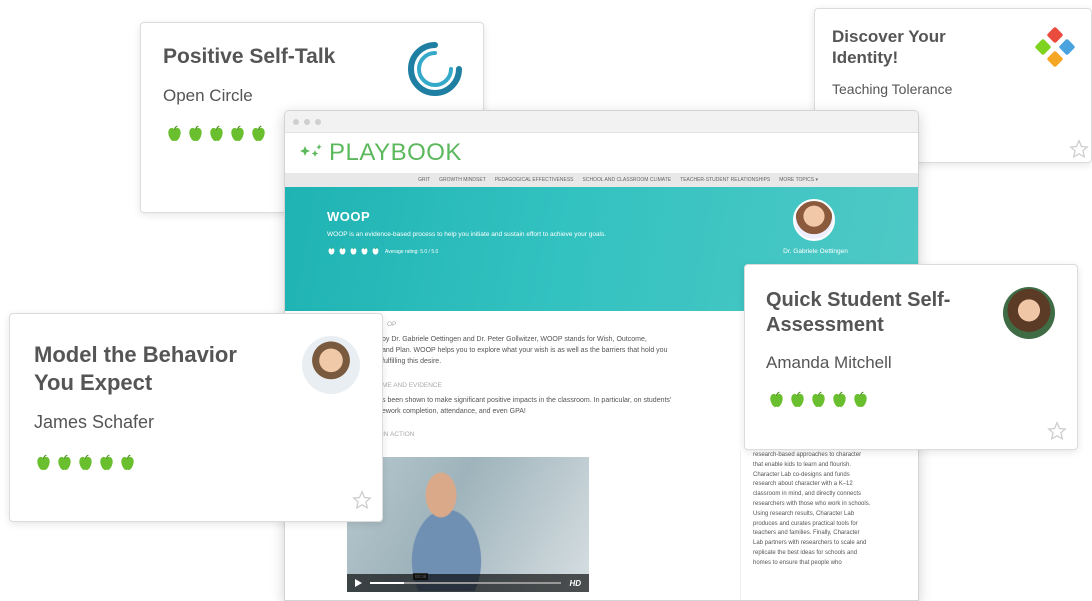 The image size is (1092, 601). I want to click on card-title: Positive Self-Talk, so click(249, 56).